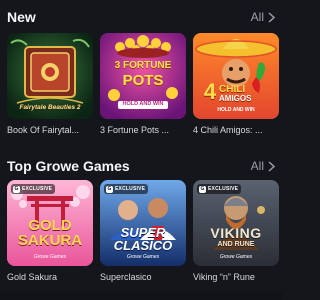  What do you see at coordinates (68, 166) in the screenshot?
I see `section-title: Top Growe Games` at bounding box center [68, 166].